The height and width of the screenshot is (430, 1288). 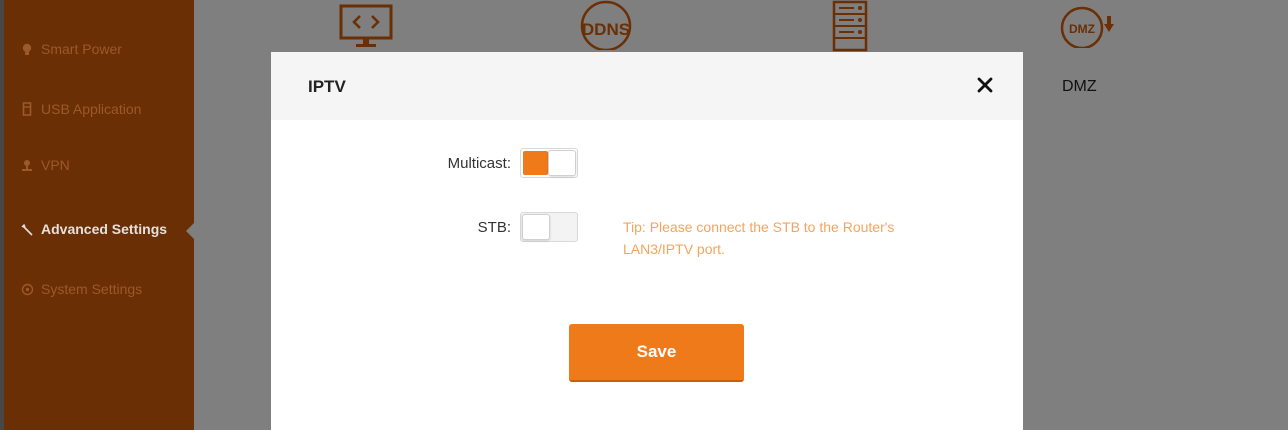 I want to click on gear-icon, so click(x=27, y=289).